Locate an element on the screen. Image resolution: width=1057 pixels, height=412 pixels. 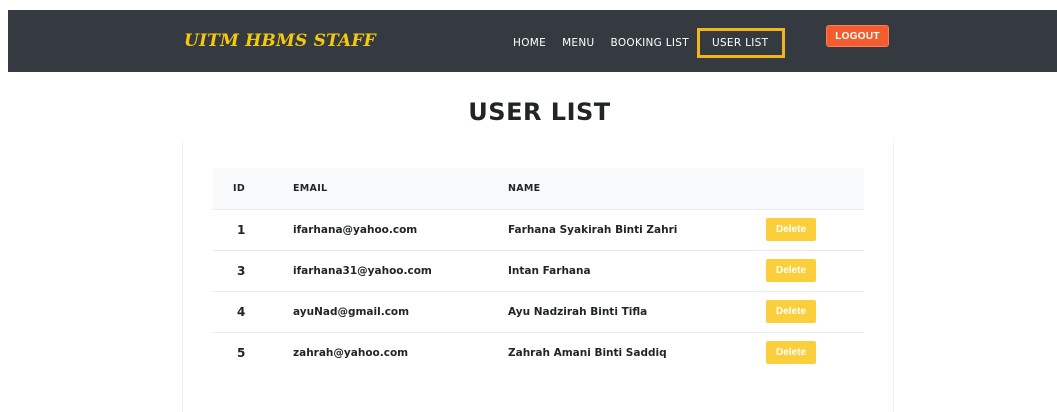
row-name: Zahrah Amani Binti Saddiq is located at coordinates (587, 352).